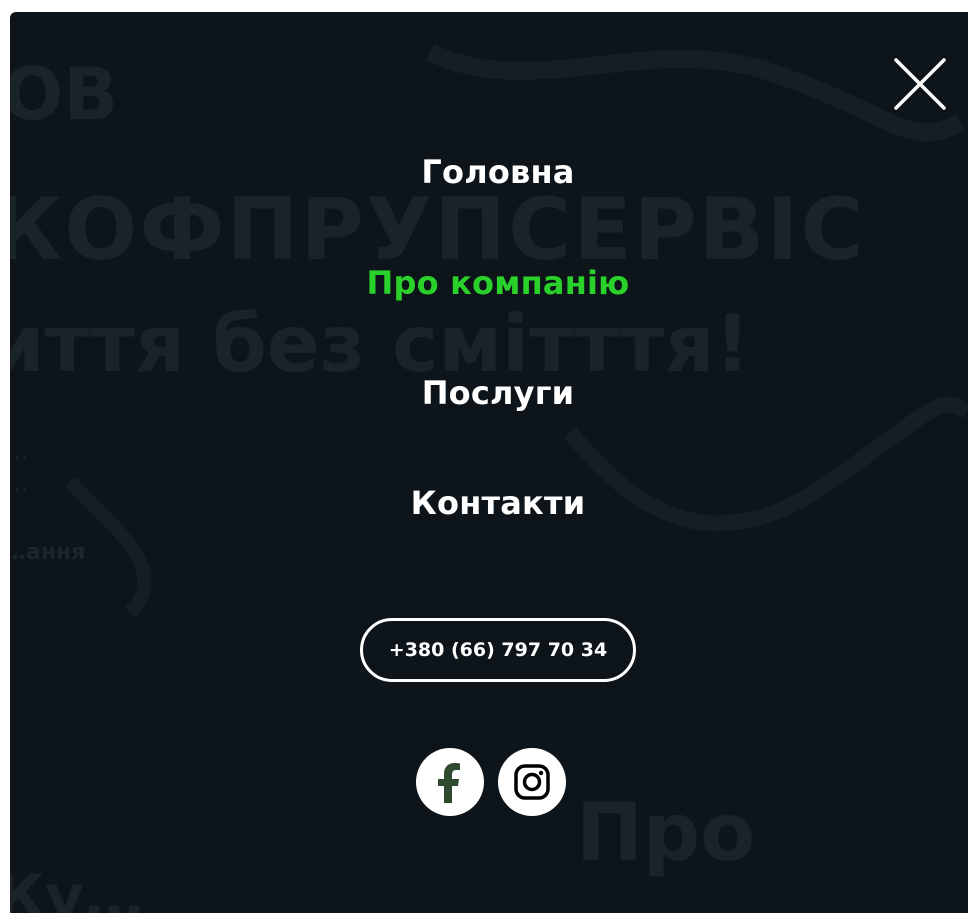  Describe the element at coordinates (489, 393) in the screenshot. I see `nav-item-services: Послуги` at that location.